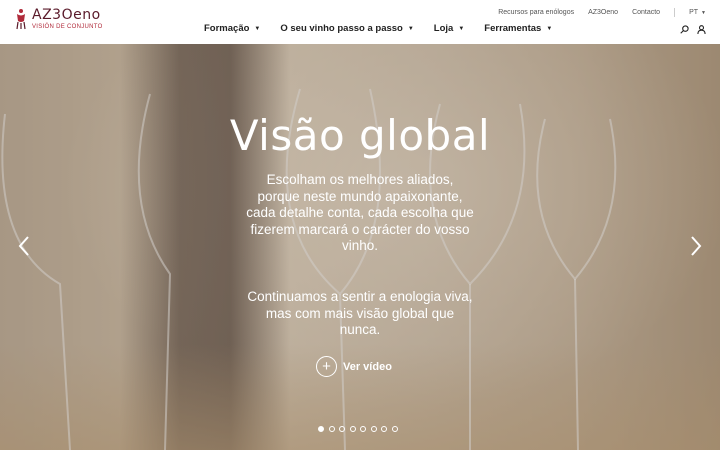  I want to click on nav-item-label: O seu vinho passo a passo, so click(341, 28).